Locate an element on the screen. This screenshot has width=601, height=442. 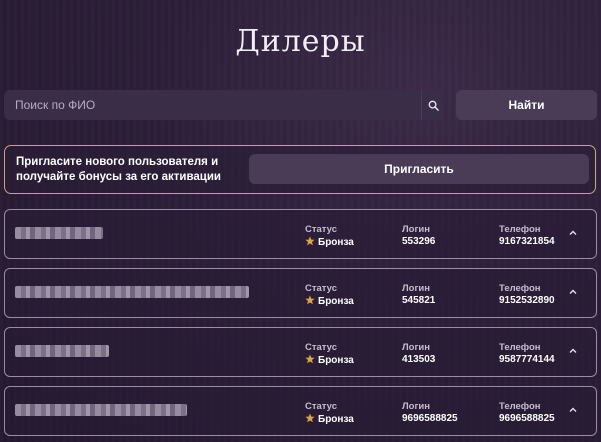
phone-value: 9587774144 is located at coordinates (527, 359).